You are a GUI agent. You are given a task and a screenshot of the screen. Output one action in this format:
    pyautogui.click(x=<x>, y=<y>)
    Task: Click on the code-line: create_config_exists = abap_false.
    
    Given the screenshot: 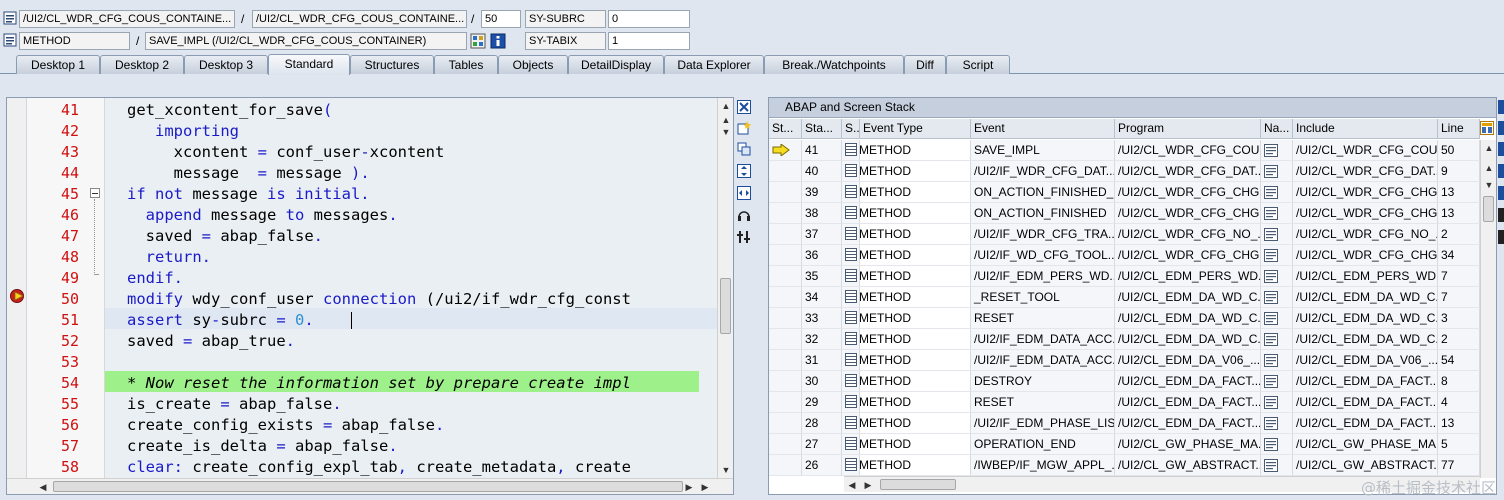 What is the action you would take?
    pyautogui.click(x=285, y=425)
    